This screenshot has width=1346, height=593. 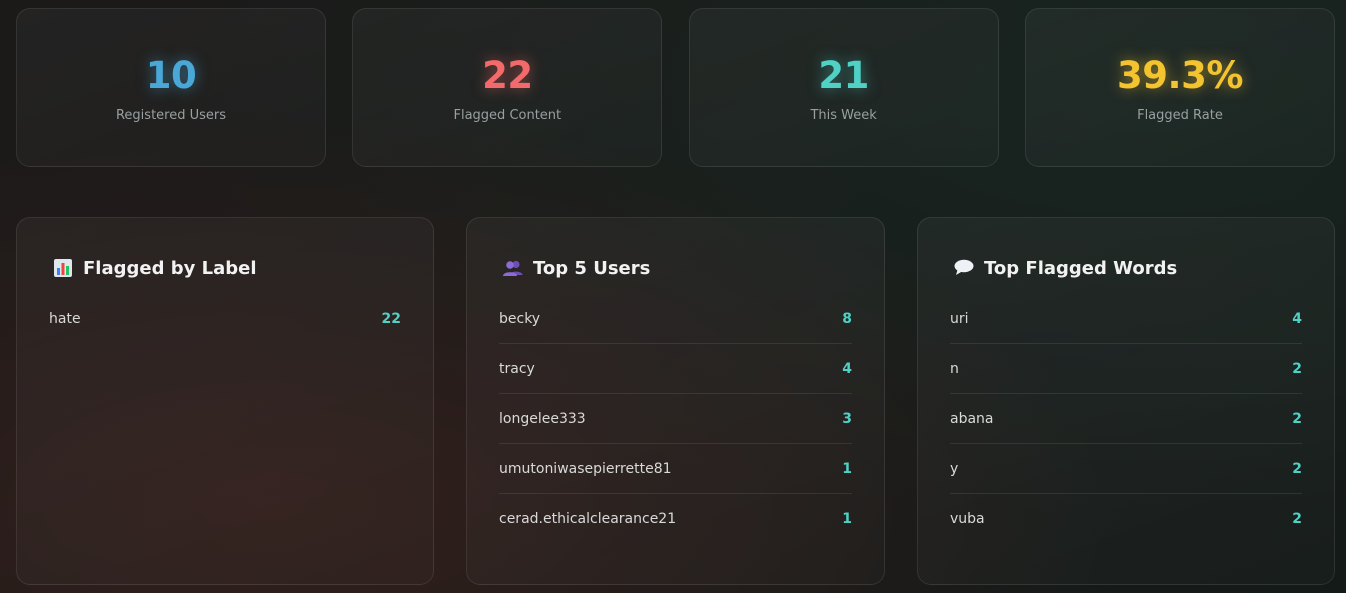 What do you see at coordinates (171, 115) in the screenshot?
I see `stat-label: Registered Users` at bounding box center [171, 115].